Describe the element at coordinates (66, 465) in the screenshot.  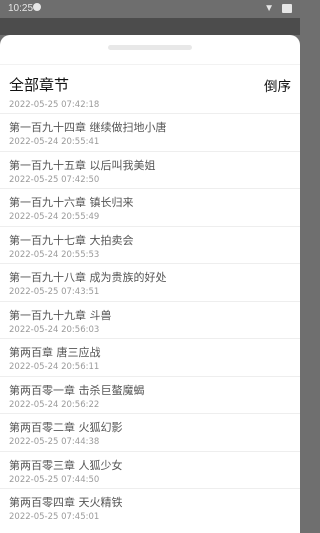
I see `chapter-title: 第两百零三章 人狐少女` at that location.